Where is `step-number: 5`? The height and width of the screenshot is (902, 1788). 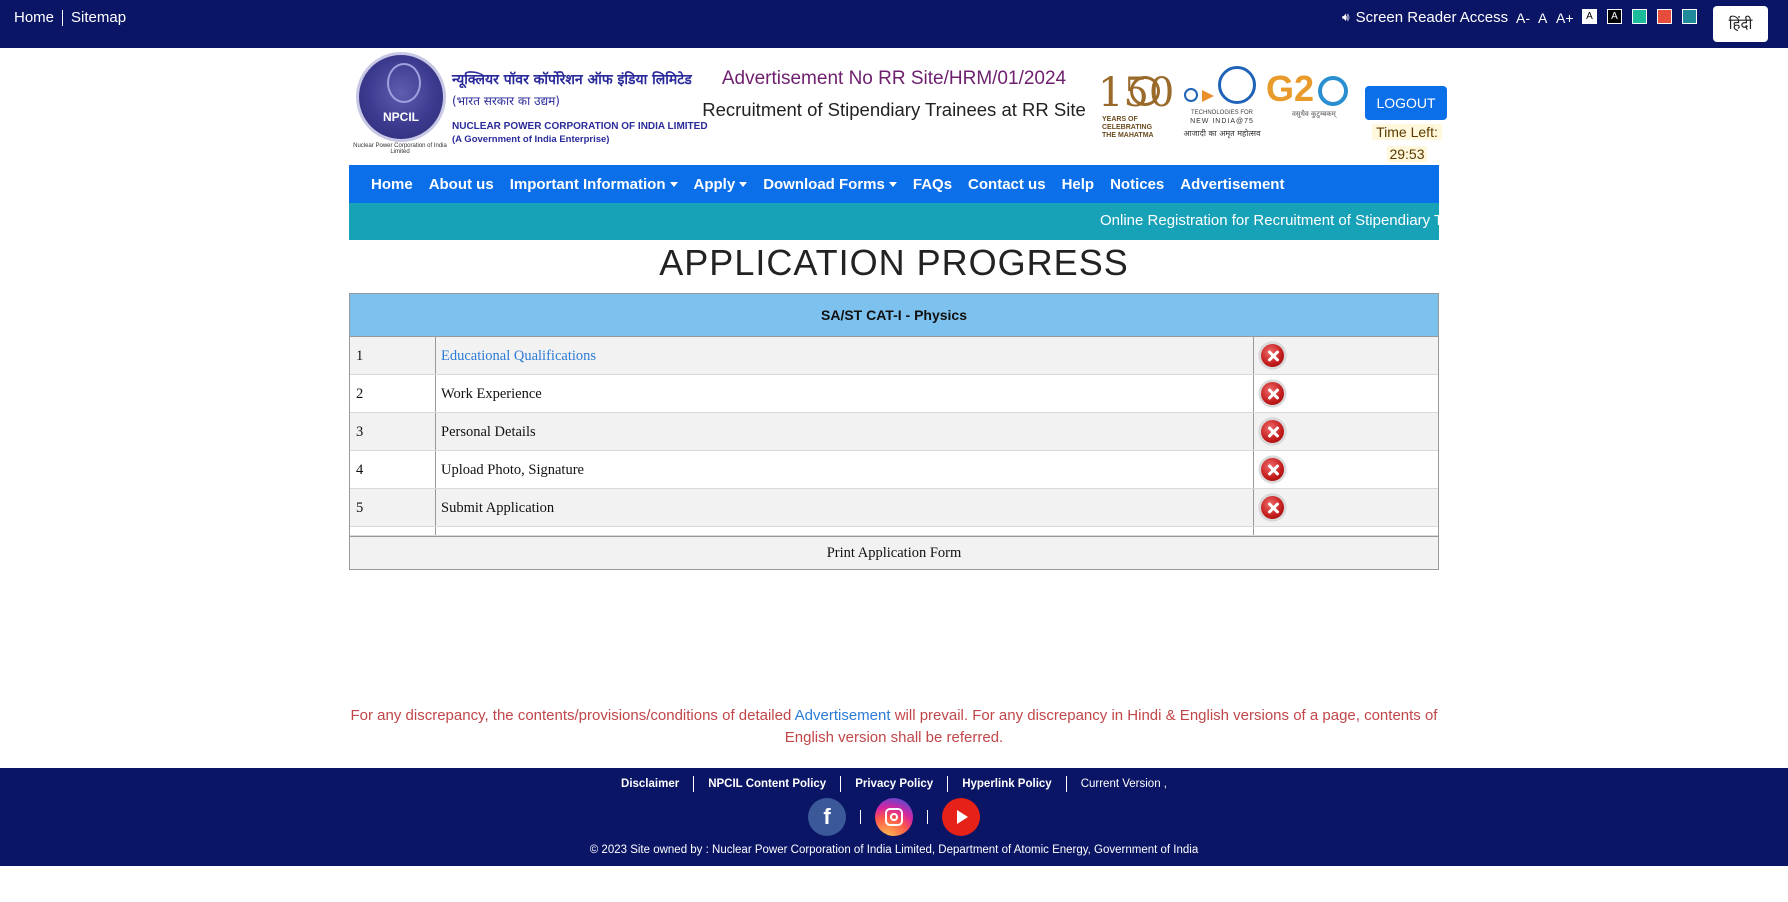 step-number: 5 is located at coordinates (393, 507).